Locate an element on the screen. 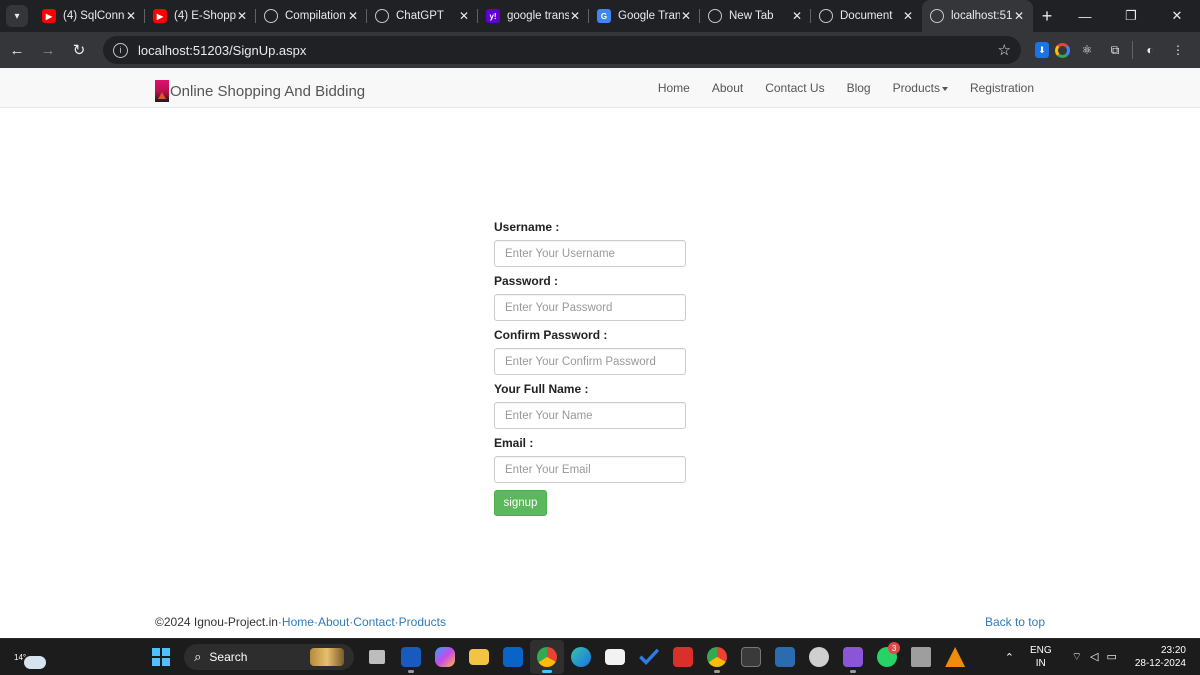 The height and width of the screenshot is (675, 1200). clock-time: 23:20 is located at coordinates (1173, 650).